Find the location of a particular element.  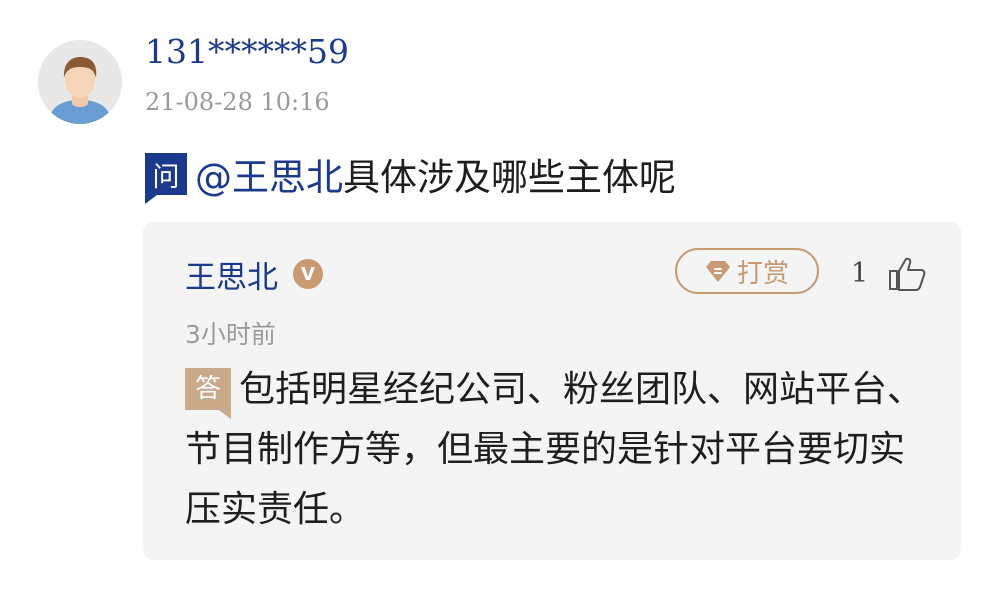

answer-timestamp: 3小时前 is located at coordinates (230, 334).